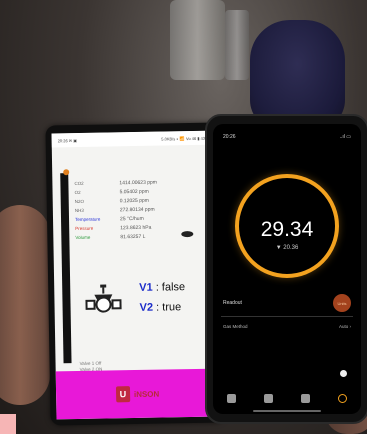 The width and height of the screenshot is (367, 434). Describe the element at coordinates (235, 326) in the screenshot. I see `gas-method-label: Gas Method` at that location.